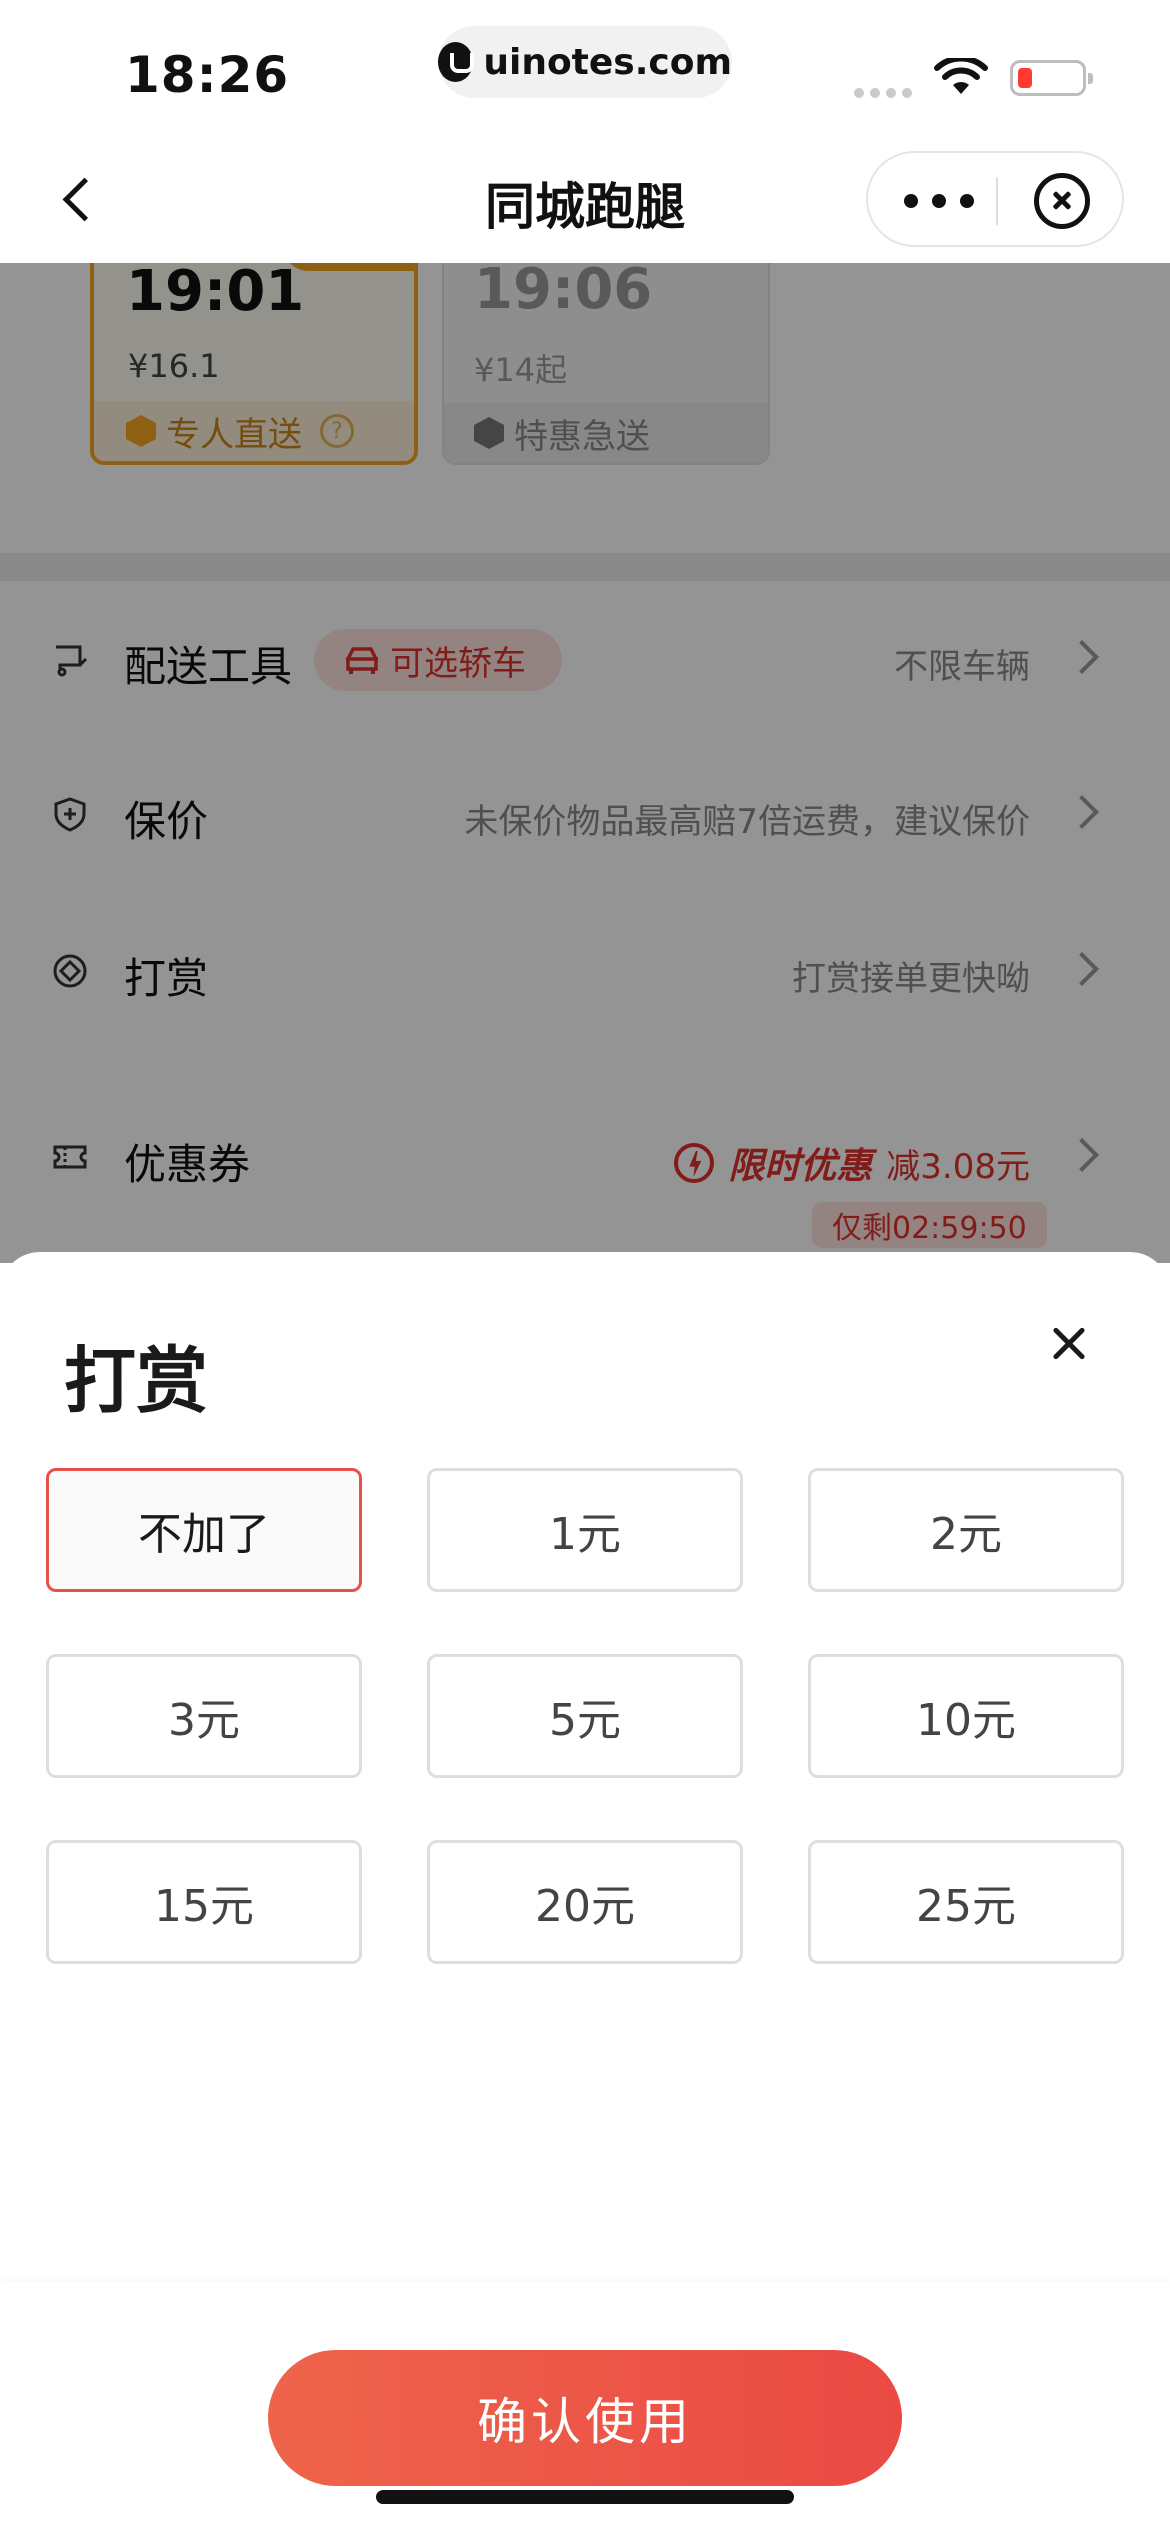 Image resolution: width=1170 pixels, height=2532 pixels. What do you see at coordinates (585, 2418) in the screenshot?
I see `confirm-button: 确认使用` at bounding box center [585, 2418].